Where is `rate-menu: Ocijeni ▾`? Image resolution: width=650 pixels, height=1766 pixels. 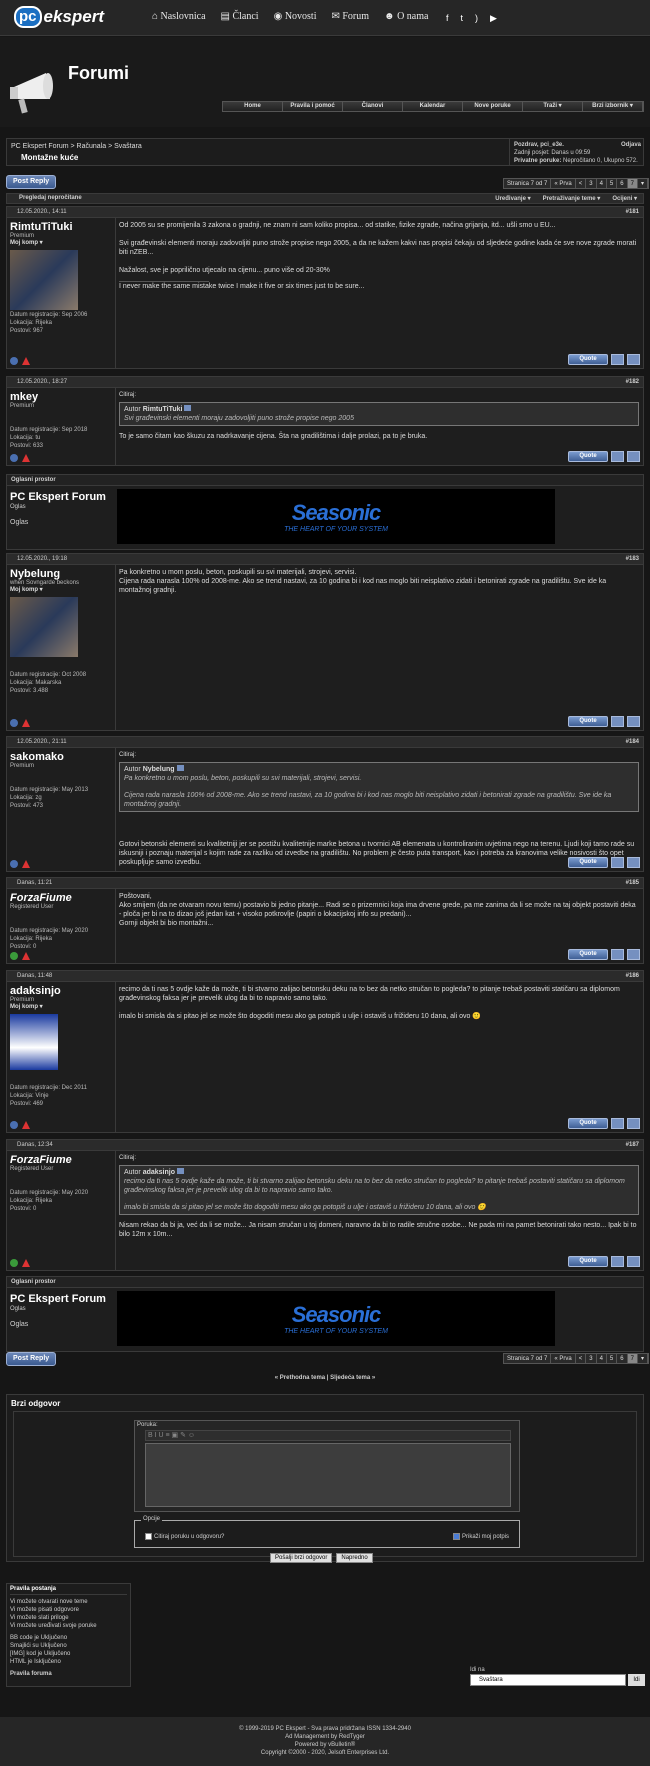 rate-menu: Ocijeni ▾ is located at coordinates (624, 198).